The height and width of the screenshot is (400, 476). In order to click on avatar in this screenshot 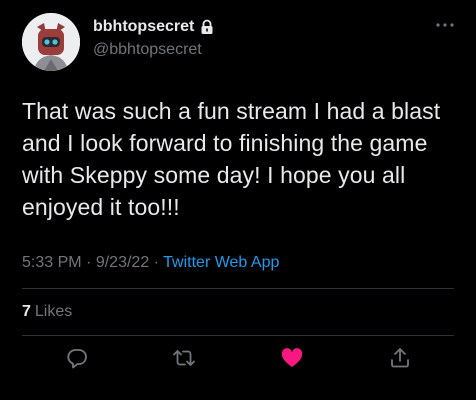, I will do `click(51, 42)`.